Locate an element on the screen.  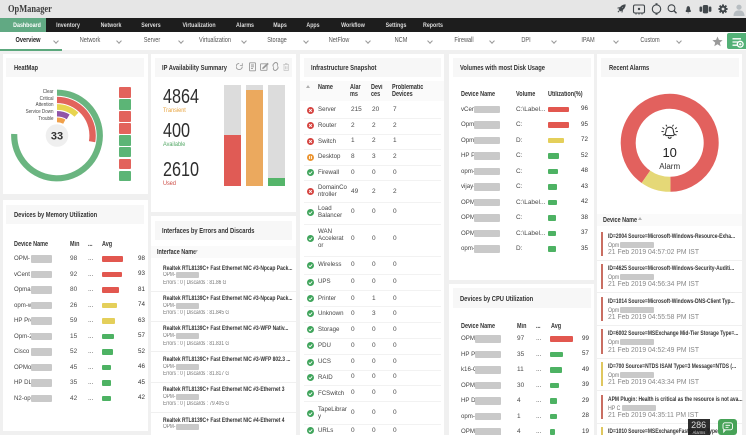
svg-text: 33 is located at coordinates (56, 136).